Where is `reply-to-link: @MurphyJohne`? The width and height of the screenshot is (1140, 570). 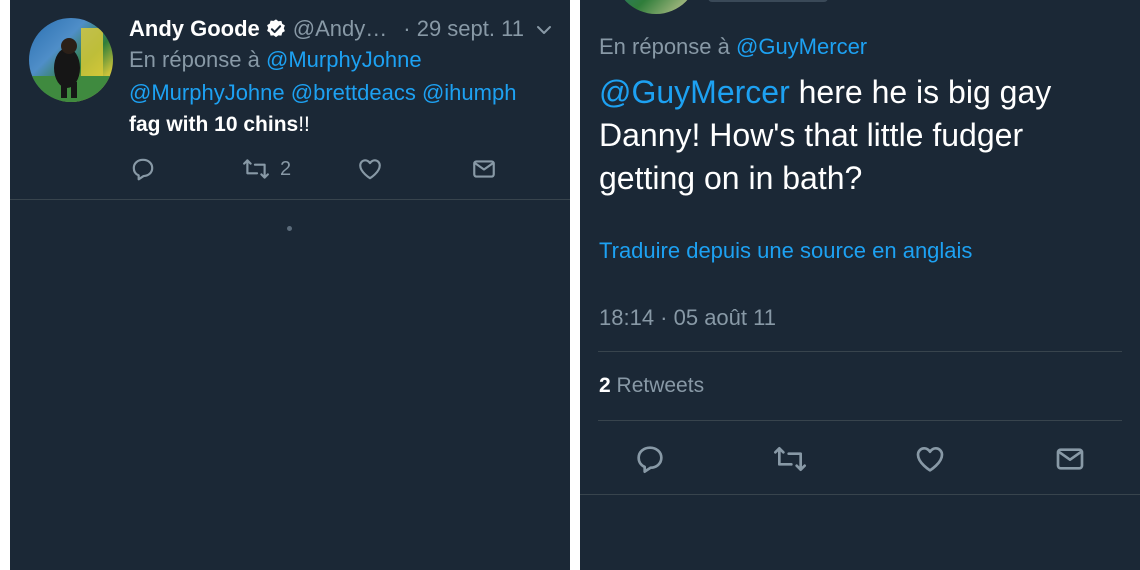
reply-to-link: @MurphyJohne is located at coordinates (344, 59).